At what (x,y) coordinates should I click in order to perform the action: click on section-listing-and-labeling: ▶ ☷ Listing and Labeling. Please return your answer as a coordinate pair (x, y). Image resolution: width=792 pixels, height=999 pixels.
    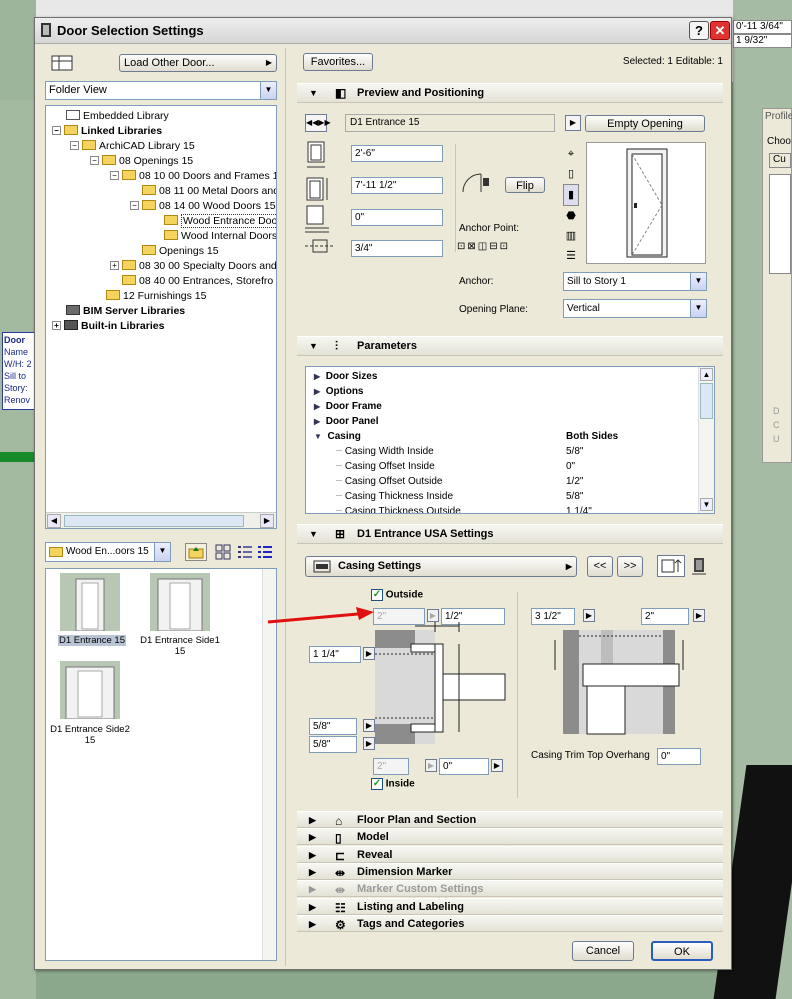
    Looking at the image, I should click on (510, 906).